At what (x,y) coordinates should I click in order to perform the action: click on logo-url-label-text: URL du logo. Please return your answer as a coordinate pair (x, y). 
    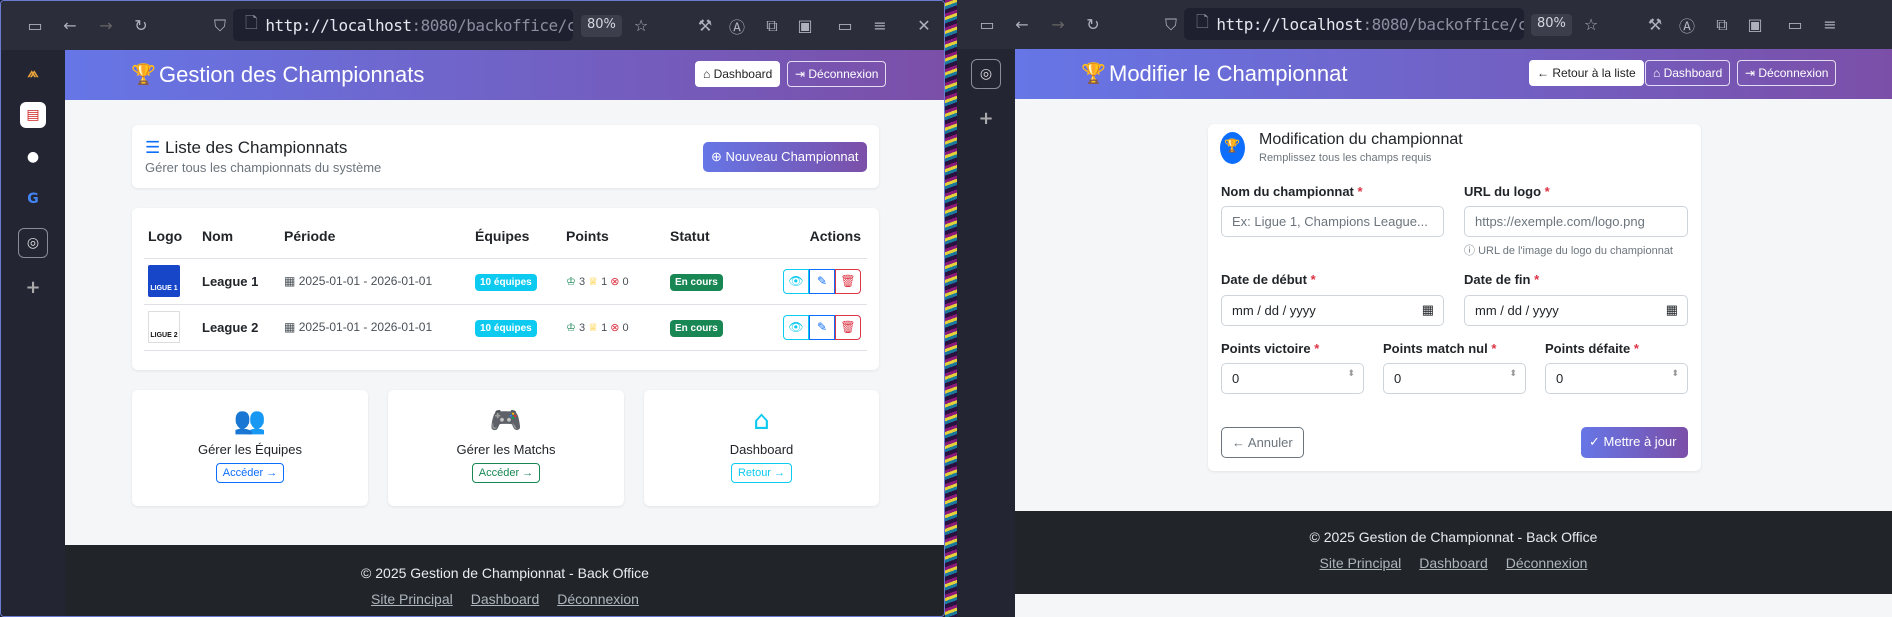
    Looking at the image, I should click on (1503, 191).